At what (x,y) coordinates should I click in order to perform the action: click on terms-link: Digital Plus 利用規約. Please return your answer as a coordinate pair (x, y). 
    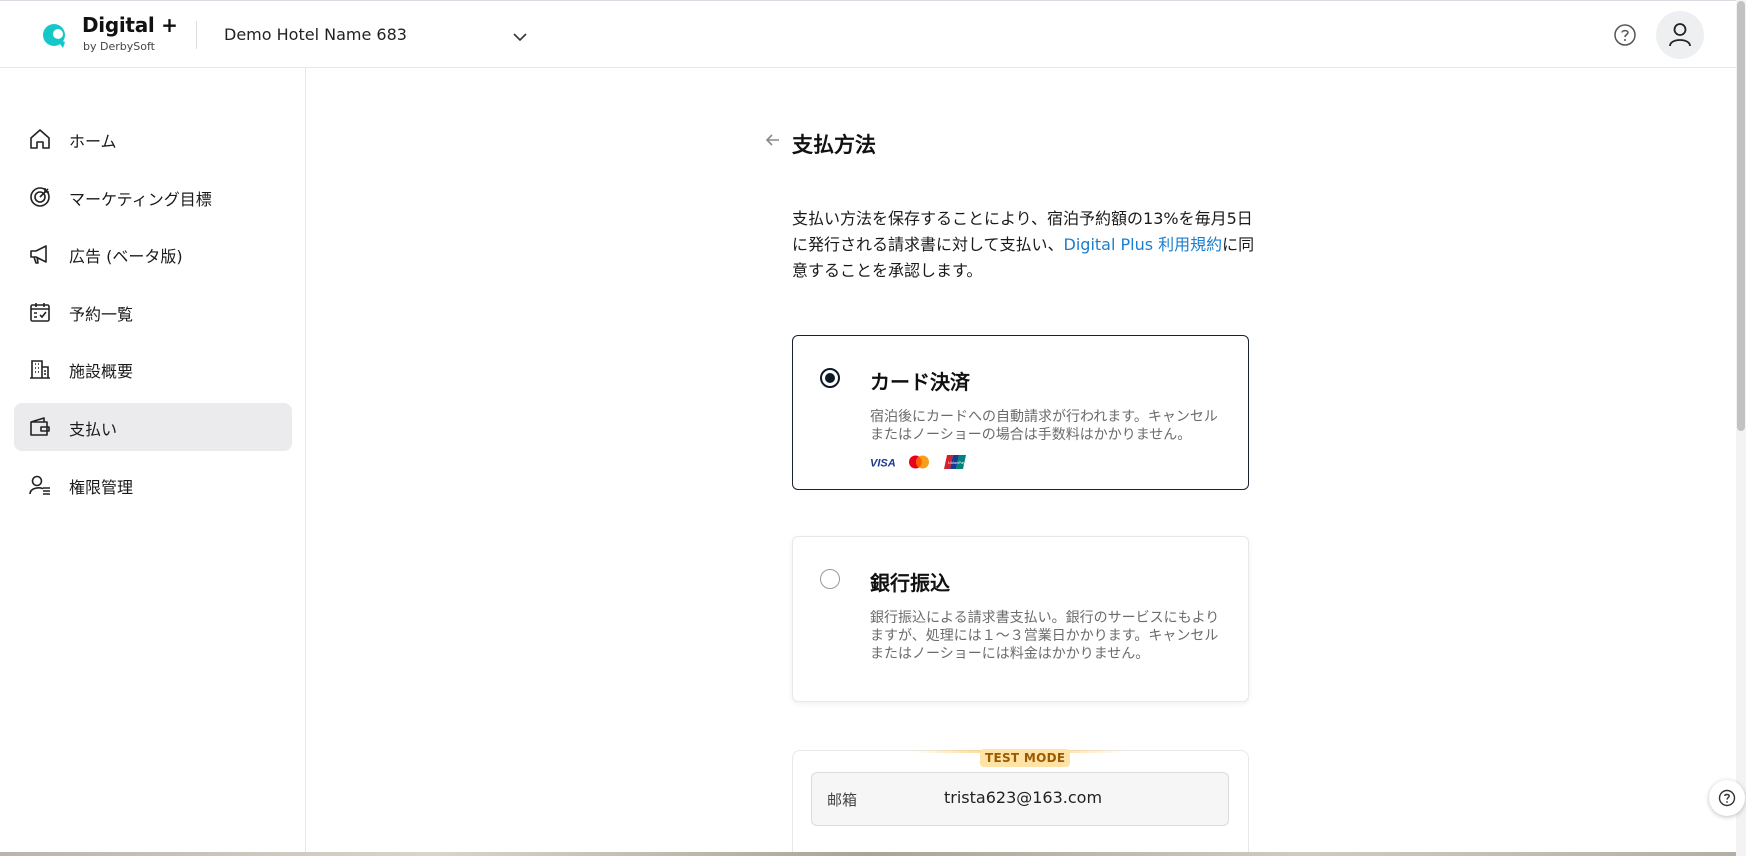
    Looking at the image, I should click on (1143, 244).